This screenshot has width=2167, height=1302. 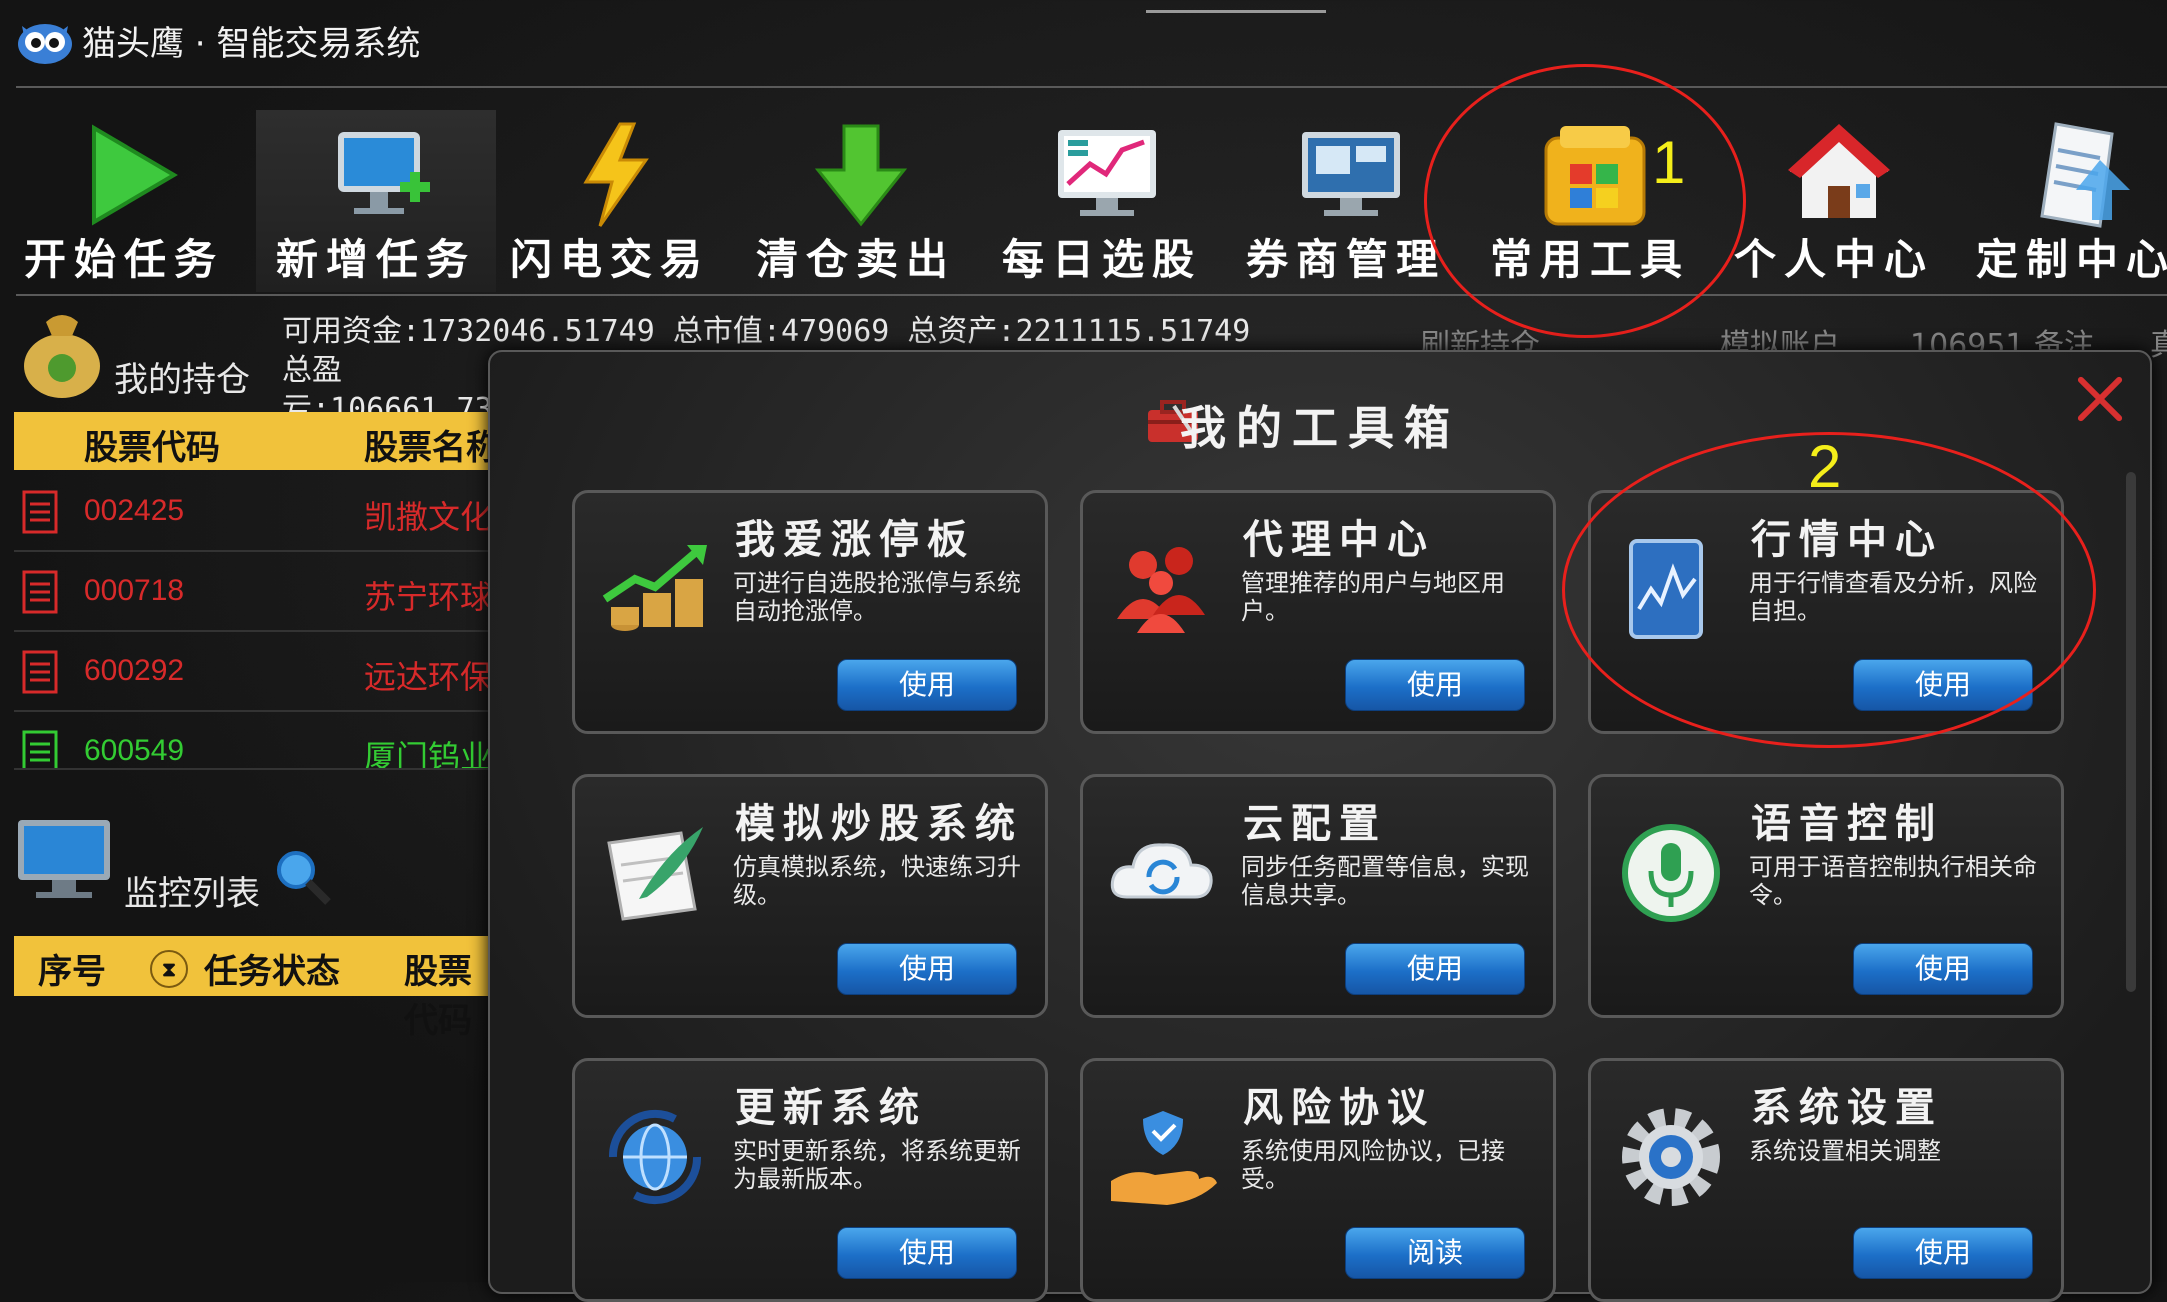 I want to click on house-icon, so click(x=1839, y=171).